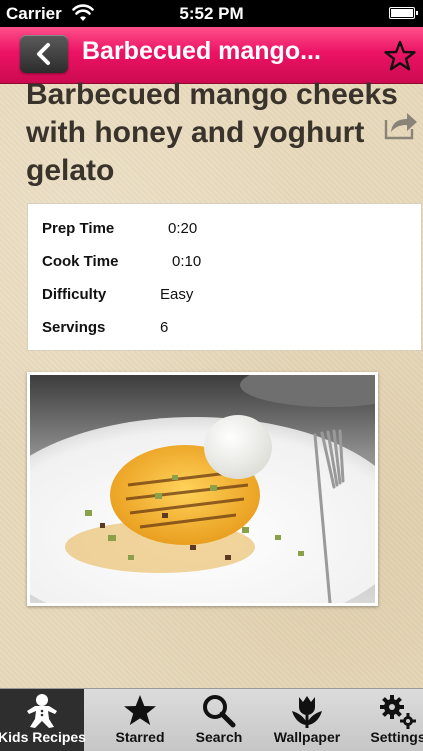 This screenshot has width=423, height=751. Describe the element at coordinates (74, 294) in the screenshot. I see `difficulty-label: Difficulty` at that location.